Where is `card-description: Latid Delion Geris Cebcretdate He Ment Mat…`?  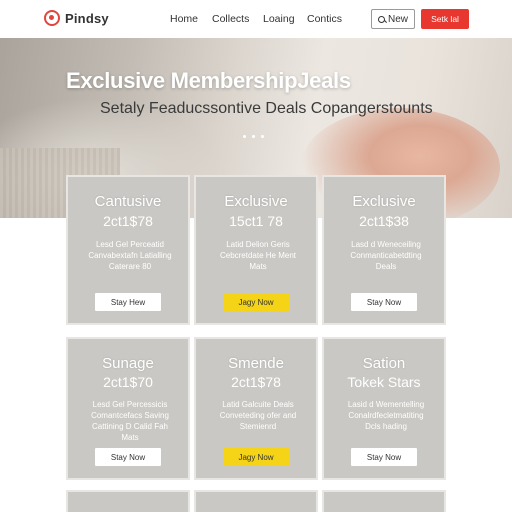 card-description: Latid Delion Geris Cebcretdate He Ment Mat… is located at coordinates (258, 255).